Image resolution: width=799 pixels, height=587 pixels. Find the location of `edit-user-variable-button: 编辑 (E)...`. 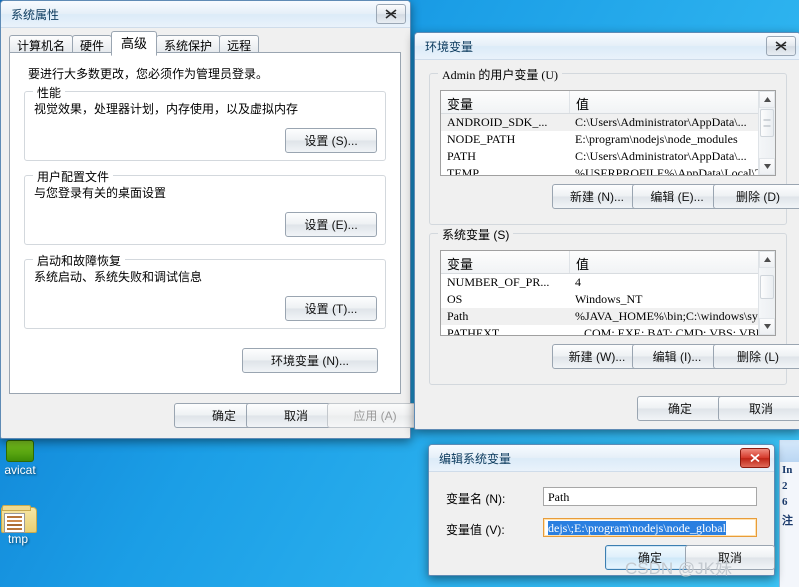

edit-user-variable-button: 编辑 (E)... is located at coordinates (677, 196).